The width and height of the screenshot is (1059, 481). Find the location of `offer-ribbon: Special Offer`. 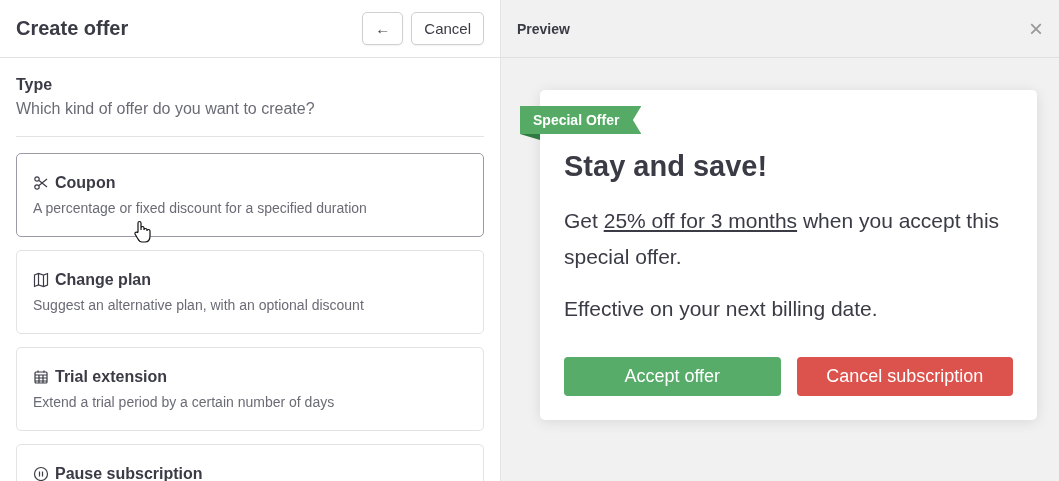

offer-ribbon: Special Offer is located at coordinates (581, 120).